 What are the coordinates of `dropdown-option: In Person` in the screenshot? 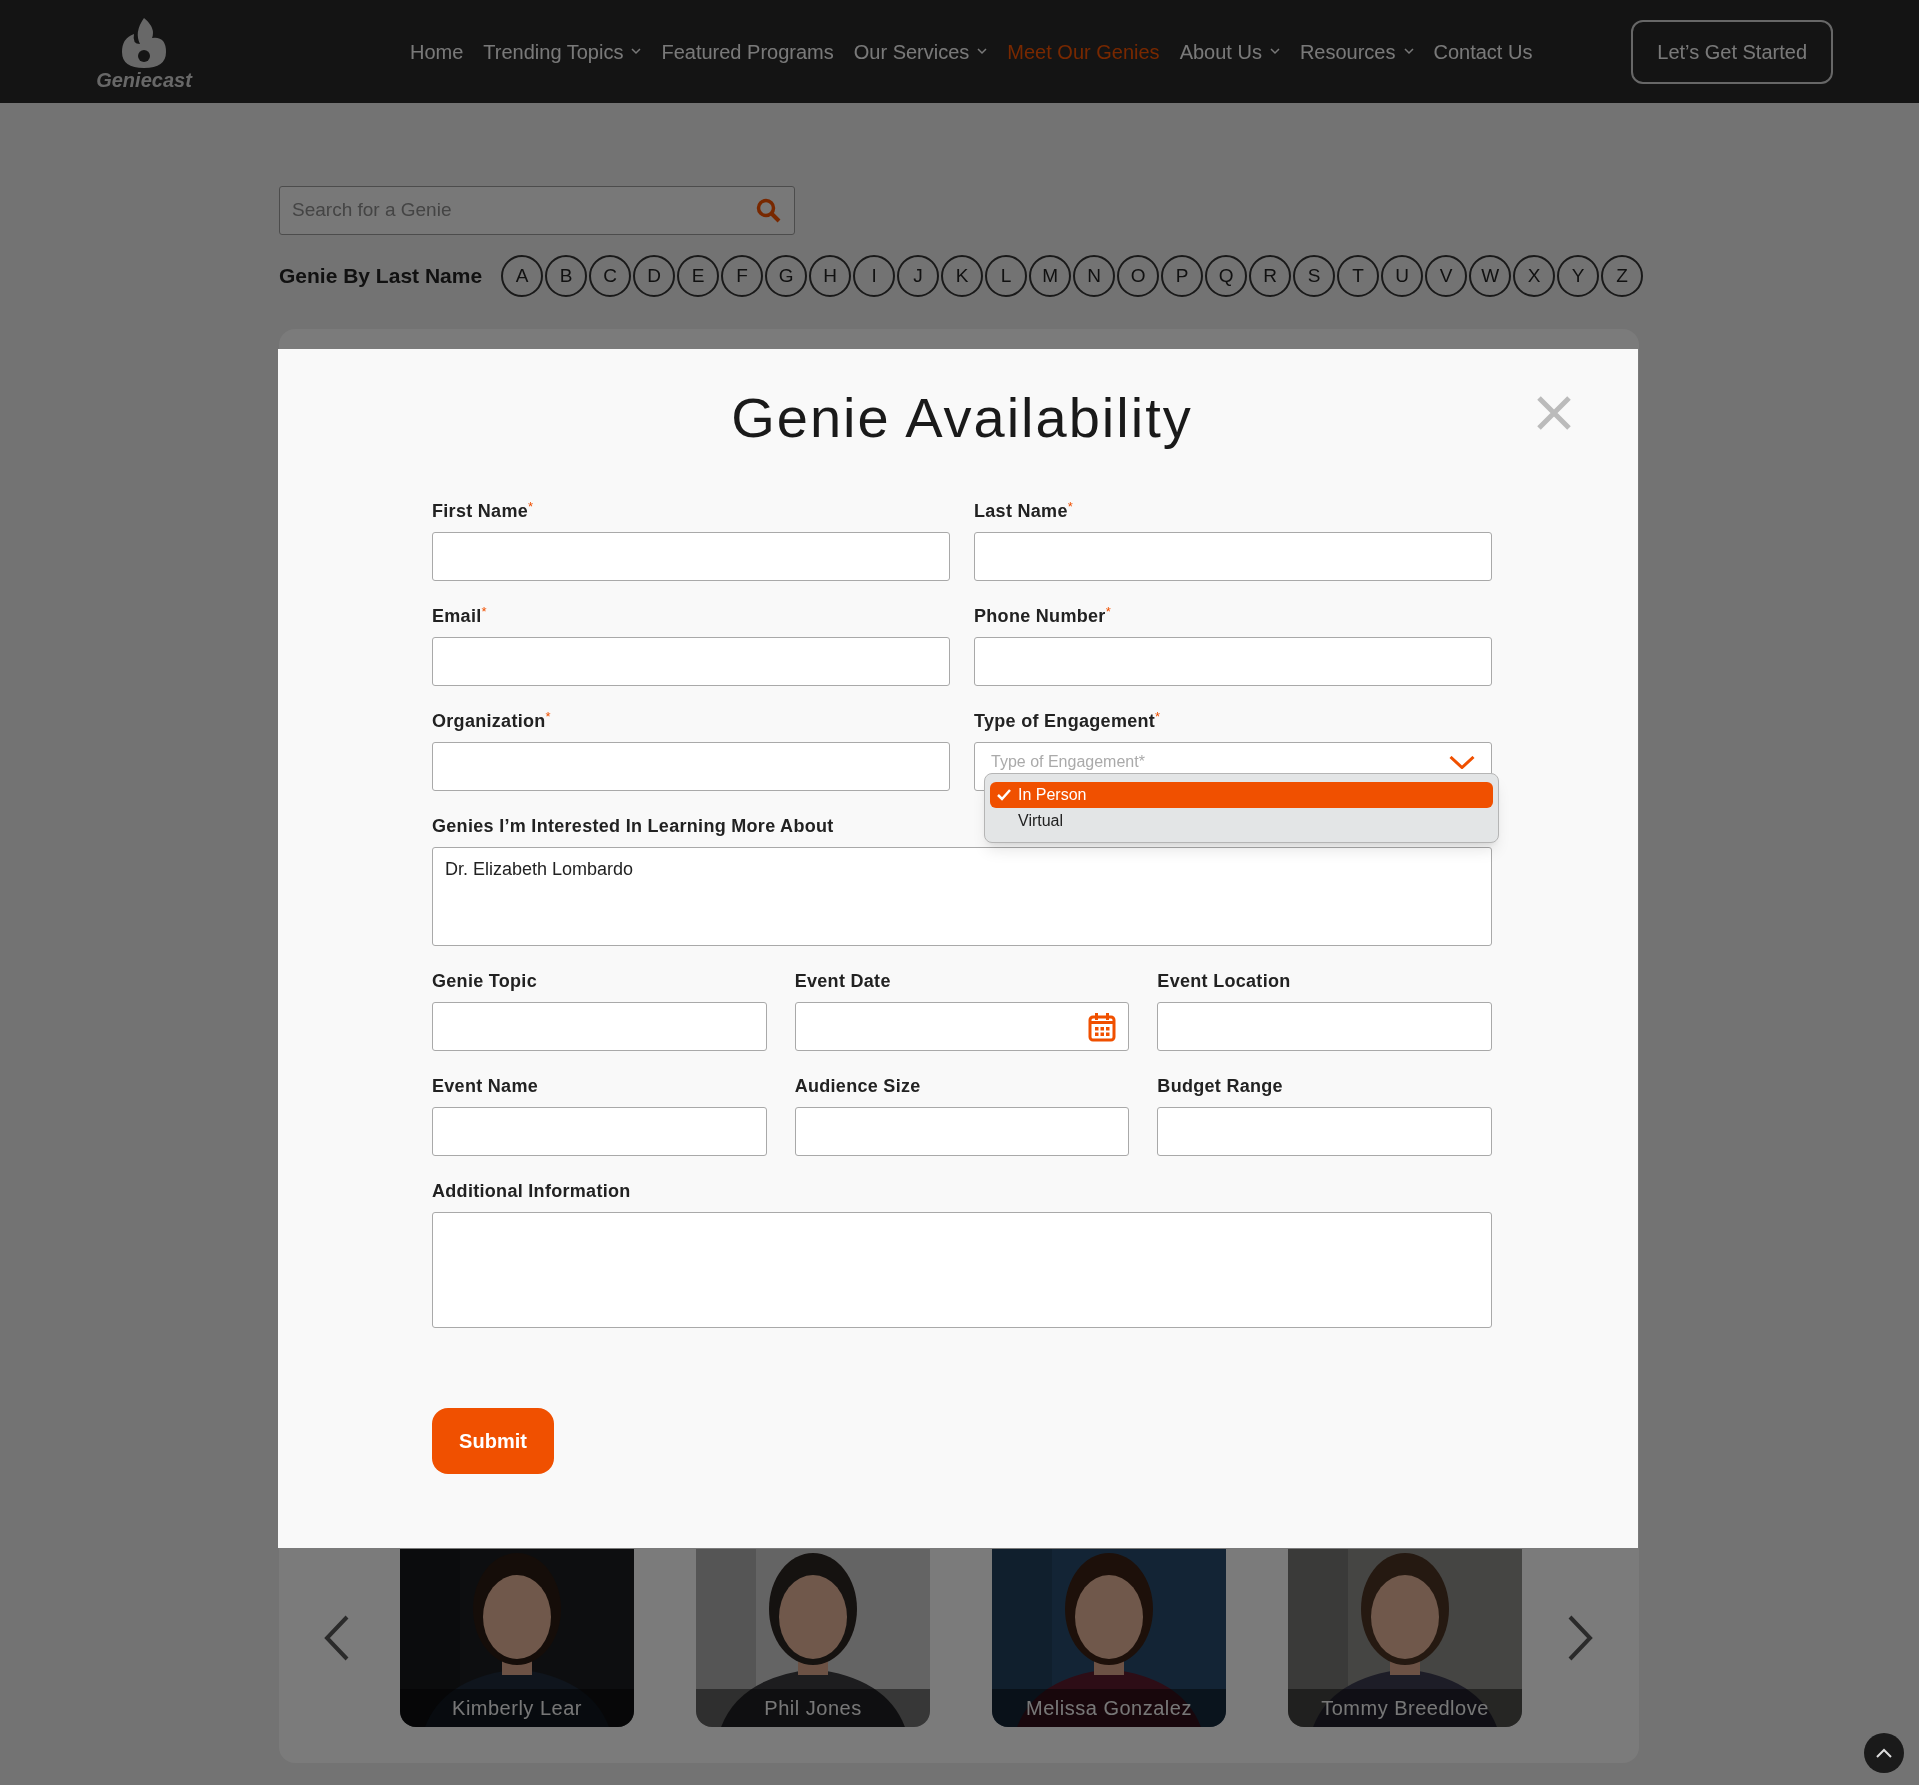 It's located at (1241, 795).